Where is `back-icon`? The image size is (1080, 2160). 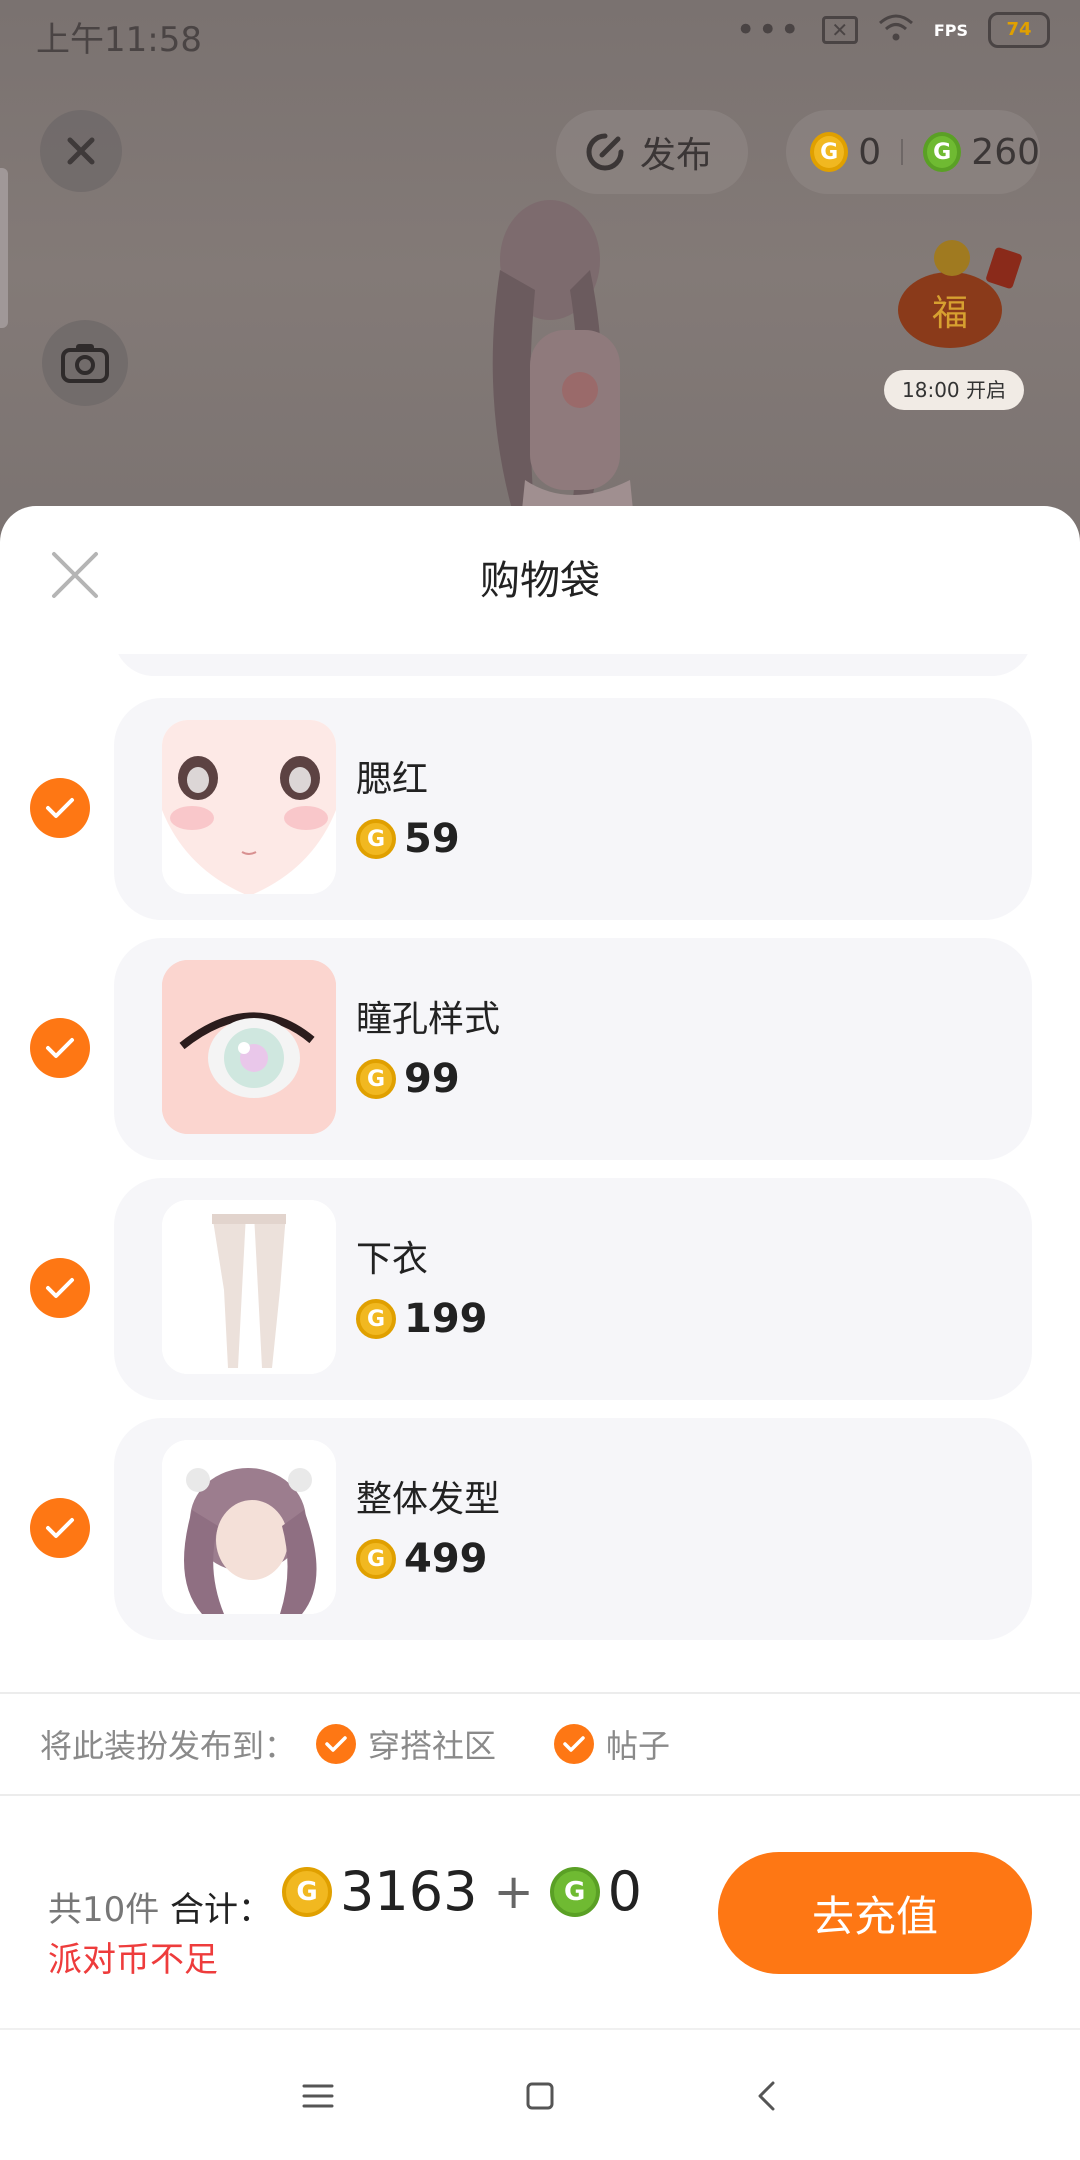
back-icon is located at coordinates (766, 2096).